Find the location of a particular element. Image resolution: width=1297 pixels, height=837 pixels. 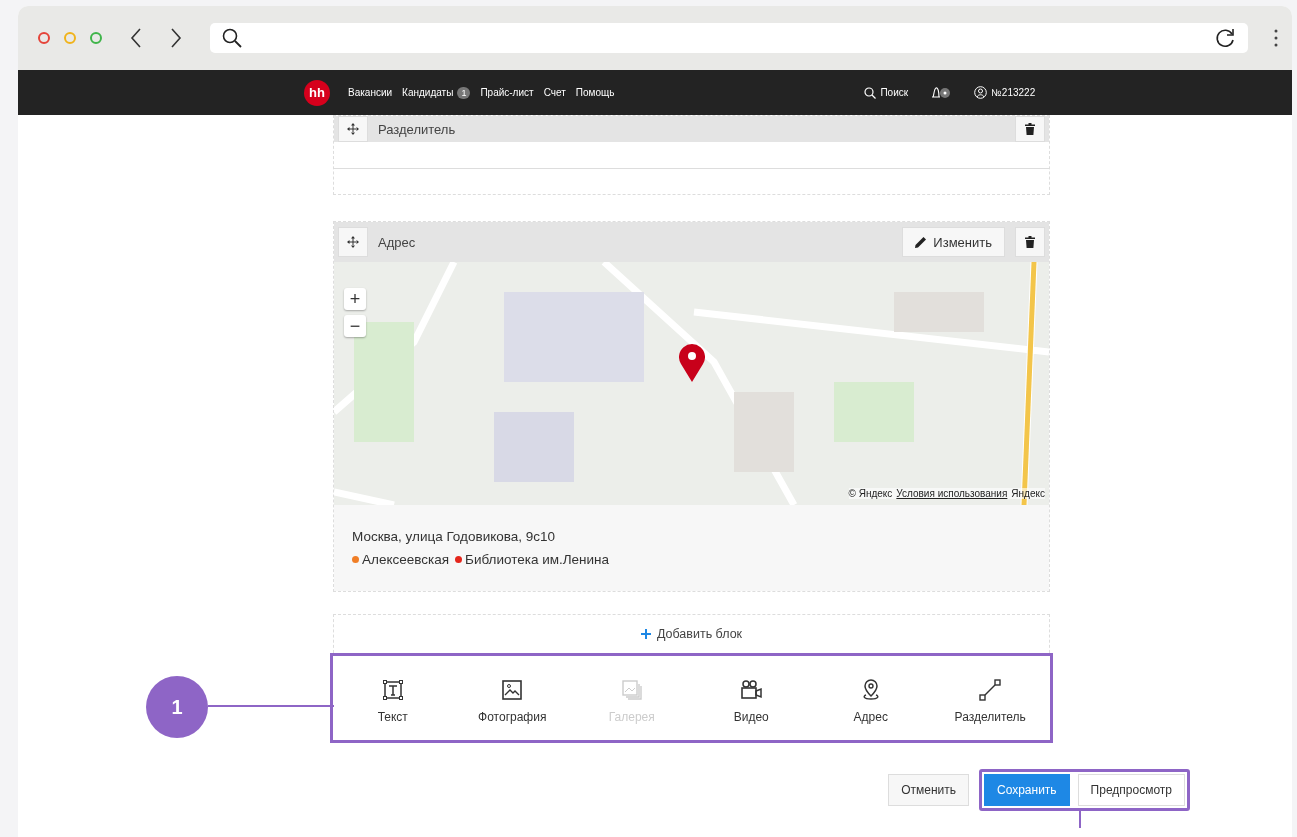

metro-station: Библиотека им.Ленина is located at coordinates (537, 559).